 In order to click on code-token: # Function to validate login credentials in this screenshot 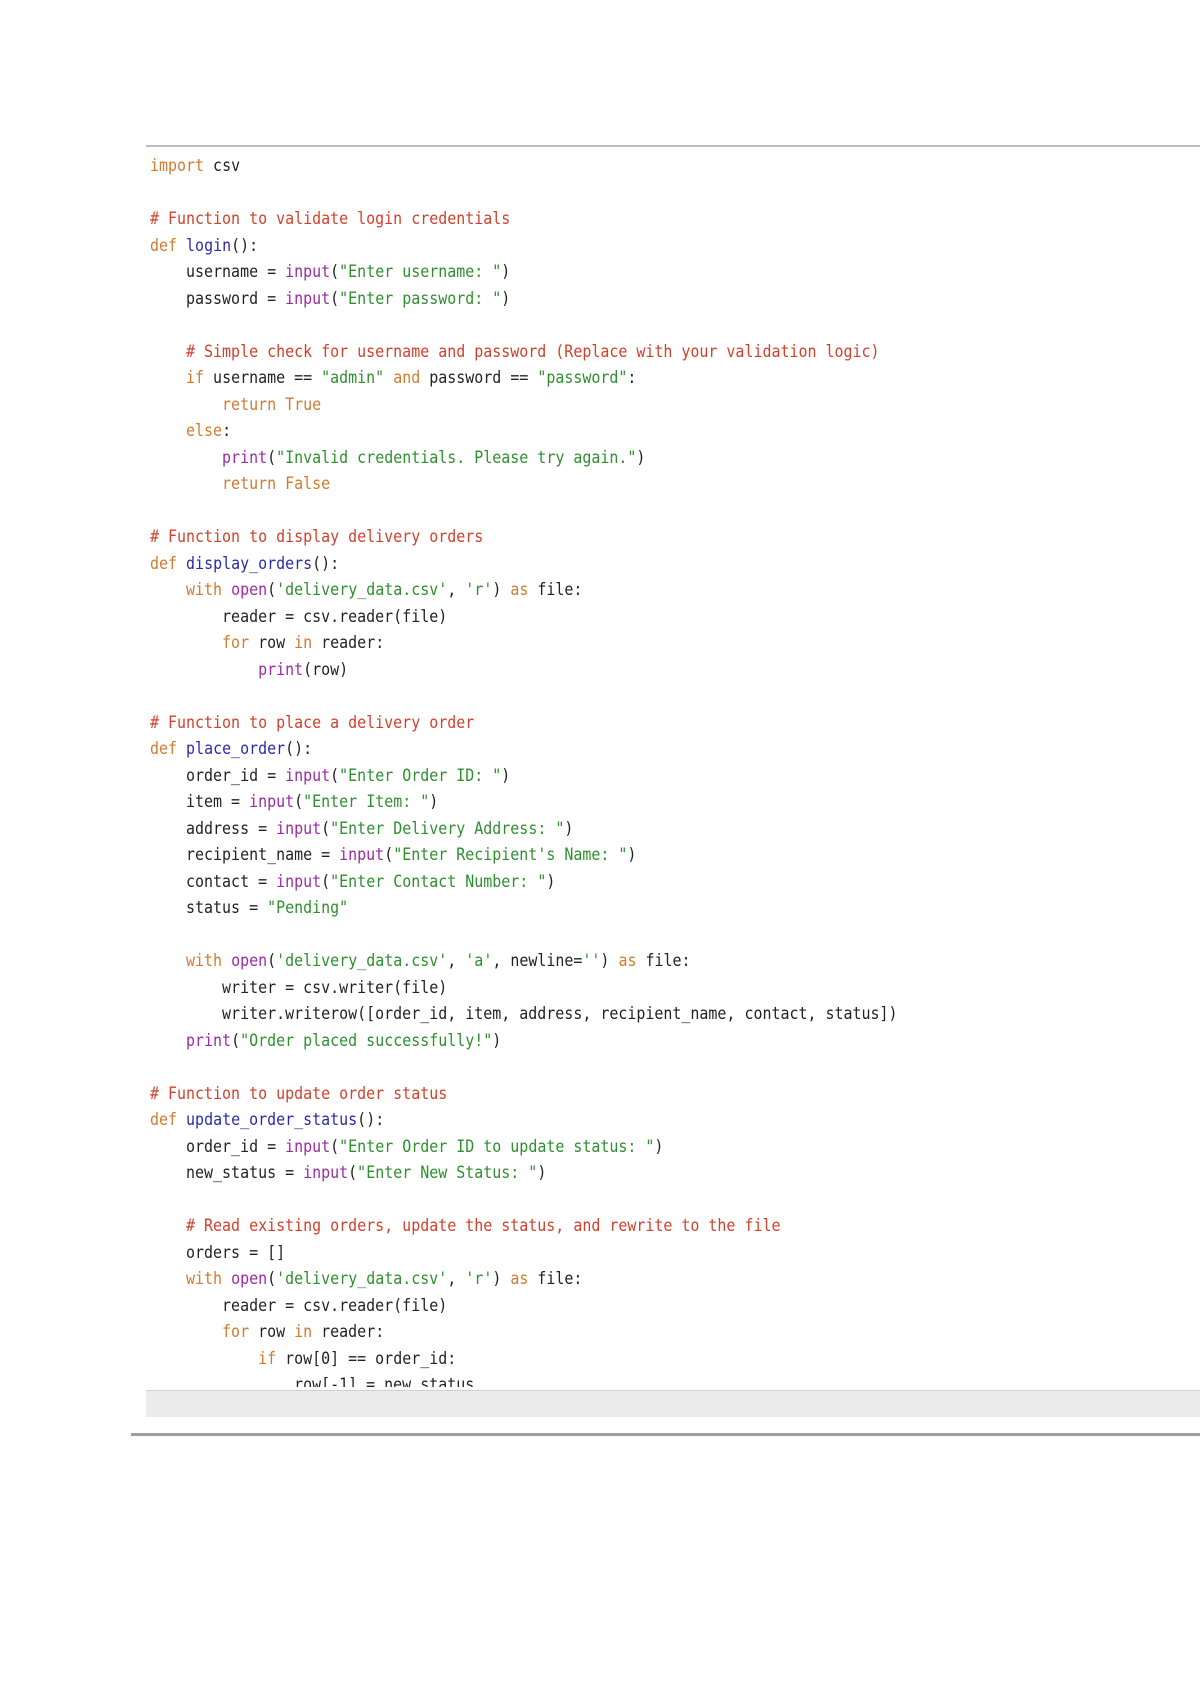, I will do `click(330, 219)`.